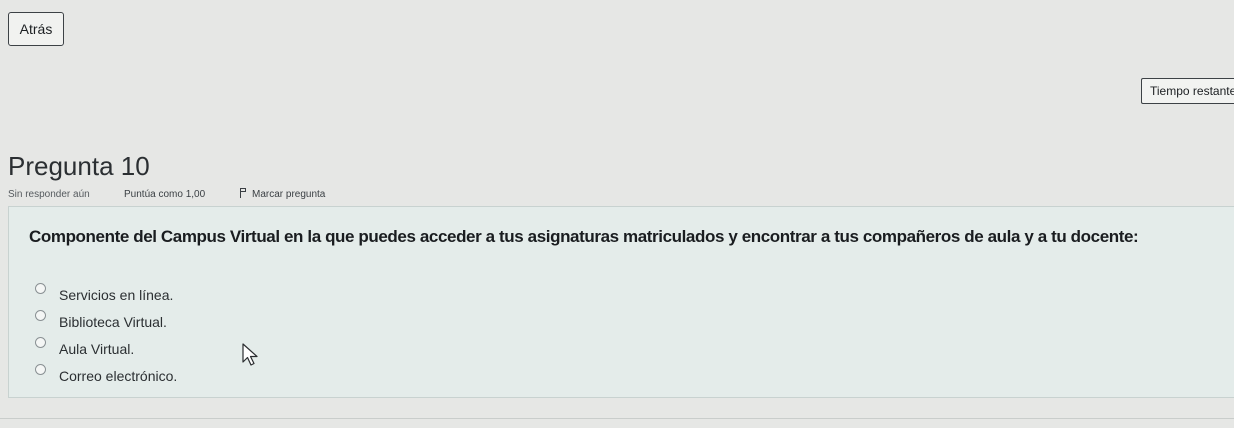 This screenshot has height=428, width=1234. What do you see at coordinates (97, 349) in the screenshot?
I see `answer-option-label: Aula Virtual.` at bounding box center [97, 349].